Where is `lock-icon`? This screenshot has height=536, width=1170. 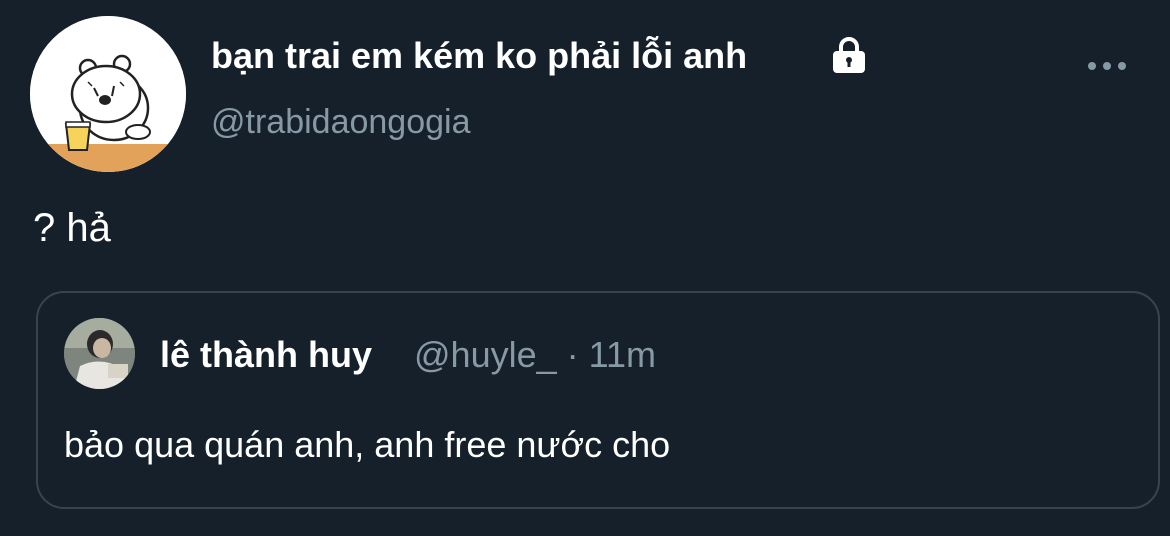
lock-icon is located at coordinates (849, 55).